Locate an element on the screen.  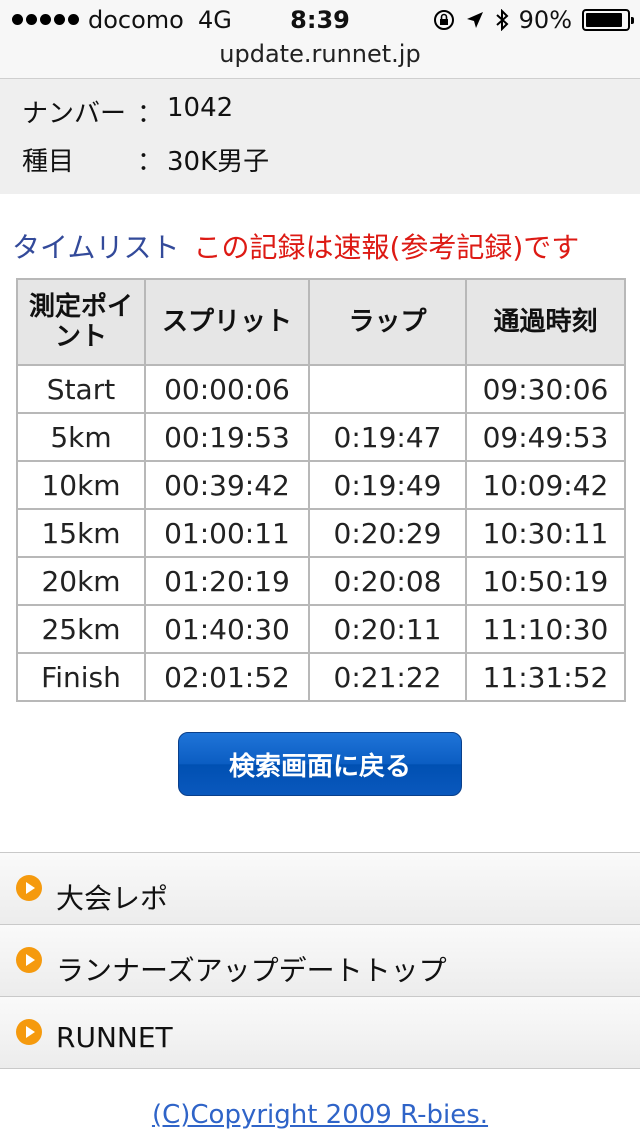
header-measure-point: 測定ポイント is located at coordinates (81, 322).